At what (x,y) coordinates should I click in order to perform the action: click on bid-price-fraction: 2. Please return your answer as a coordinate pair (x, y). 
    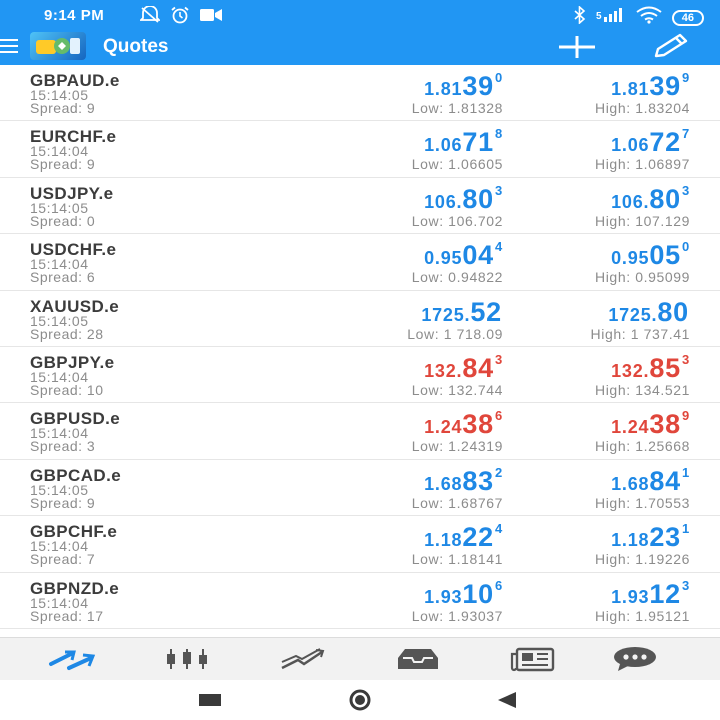
    Looking at the image, I should click on (498, 472).